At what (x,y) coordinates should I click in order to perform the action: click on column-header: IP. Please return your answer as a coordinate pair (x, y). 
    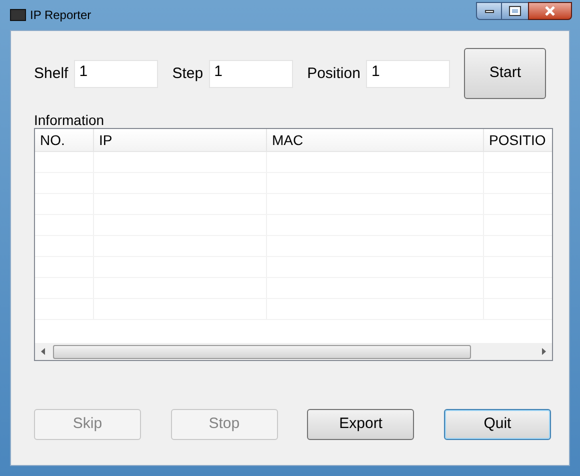
    Looking at the image, I should click on (180, 140).